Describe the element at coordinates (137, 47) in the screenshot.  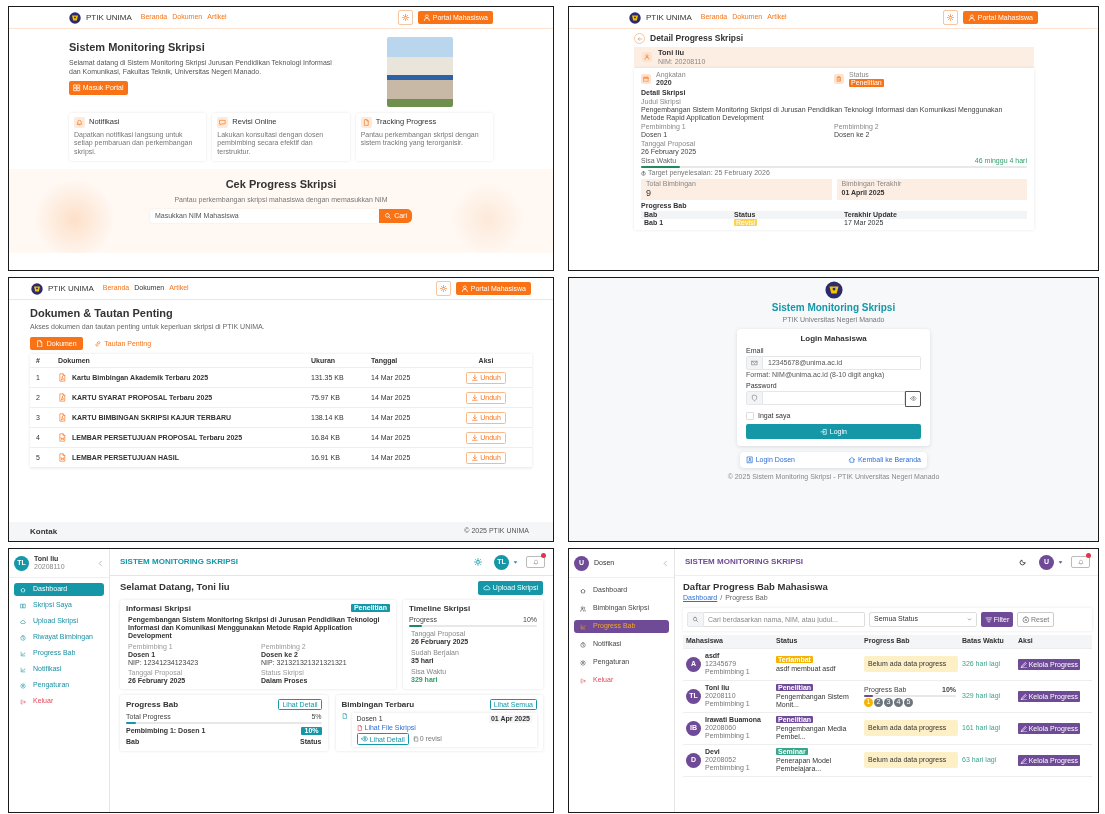
I see `hero-title: Sistem Monitoring Skripsi` at that location.